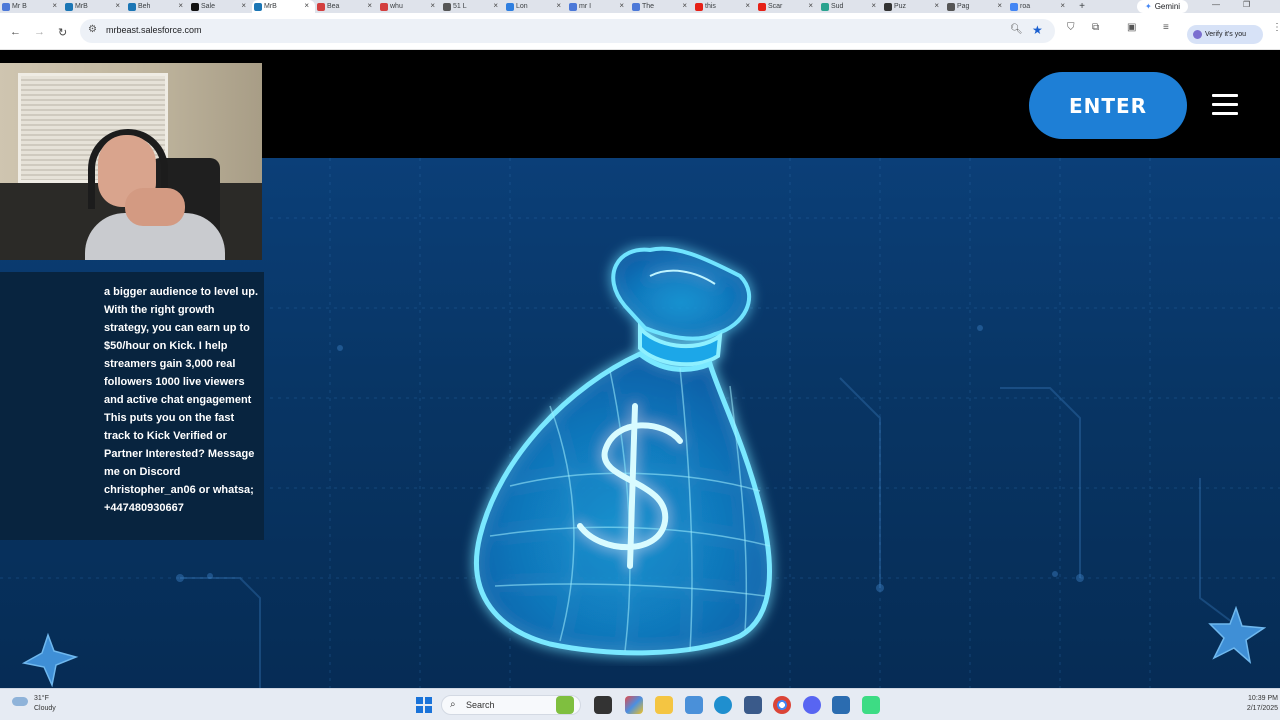 The width and height of the screenshot is (1280, 720). What do you see at coordinates (1246, 4) in the screenshot?
I see `restore-icon: ❐` at bounding box center [1246, 4].